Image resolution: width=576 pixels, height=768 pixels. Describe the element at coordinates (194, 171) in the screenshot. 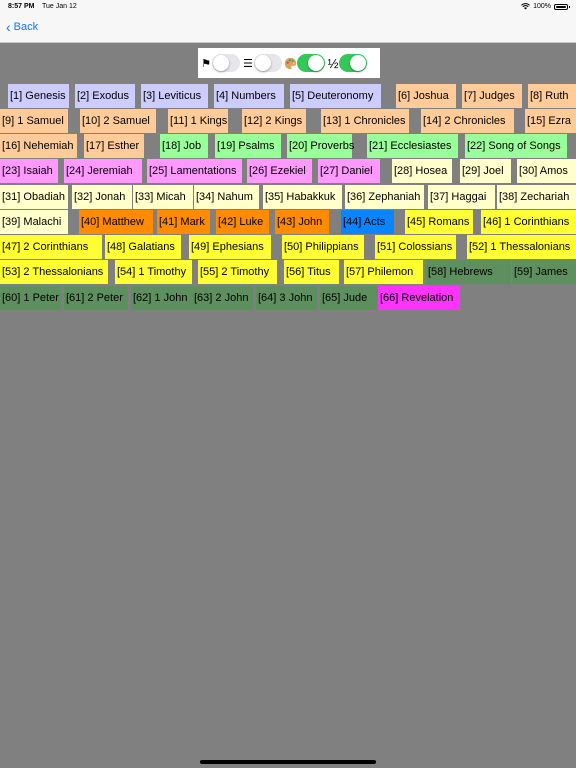

I see `book-button: [25] Lamentations` at that location.